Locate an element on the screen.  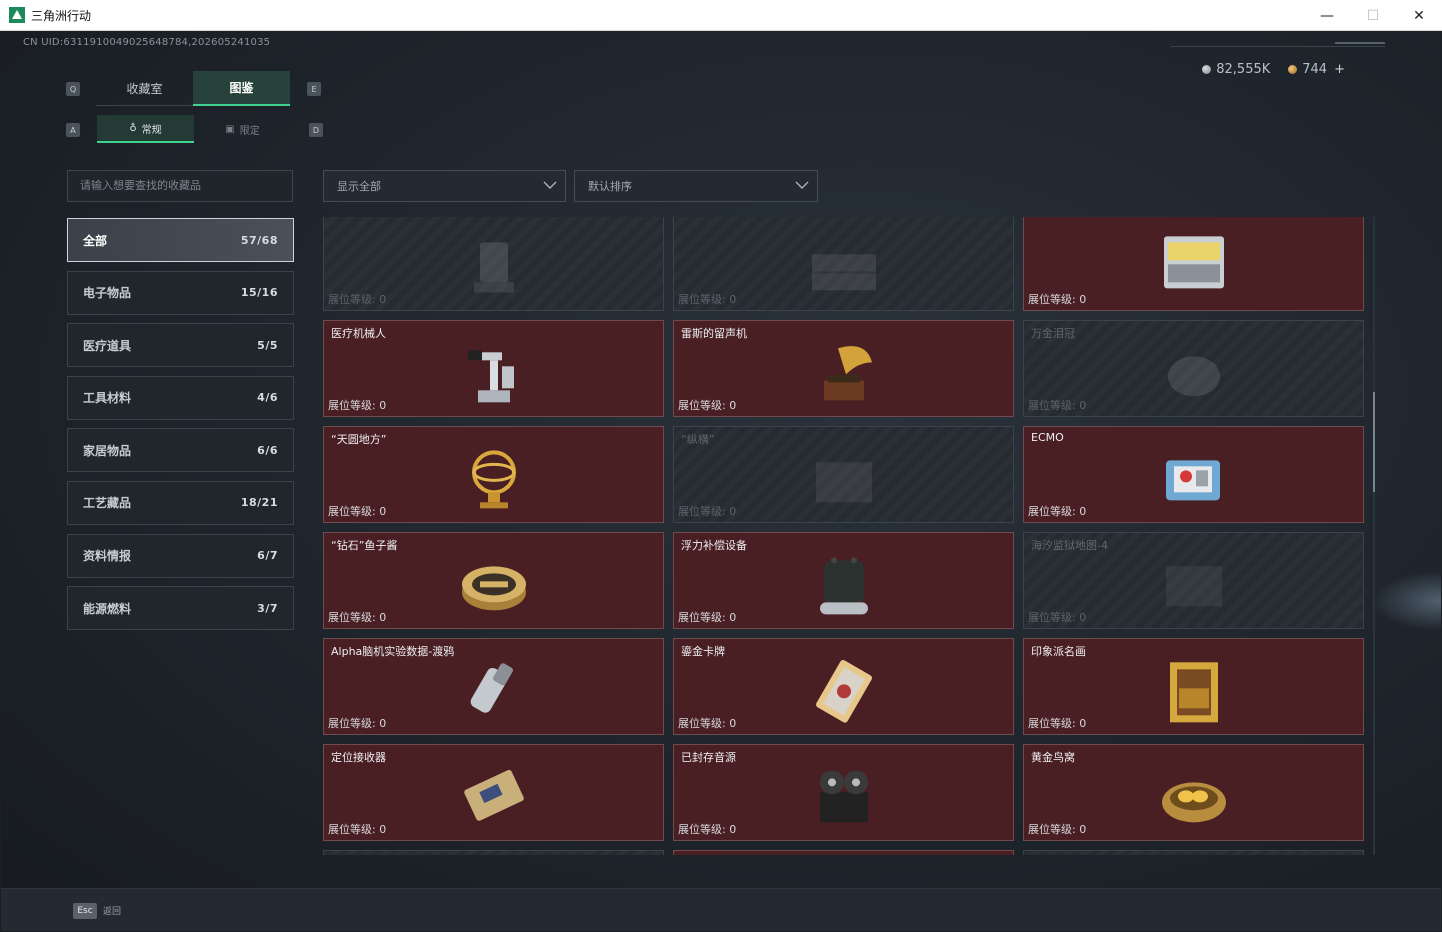
category-label: 资料情报 is located at coordinates (107, 556).